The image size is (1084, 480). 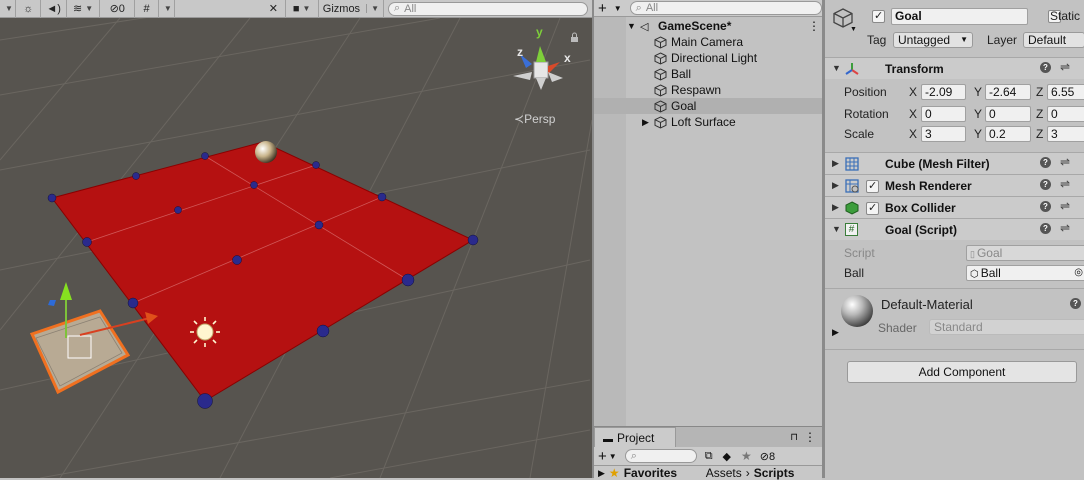 I want to click on box-collider-icon, so click(x=852, y=208).